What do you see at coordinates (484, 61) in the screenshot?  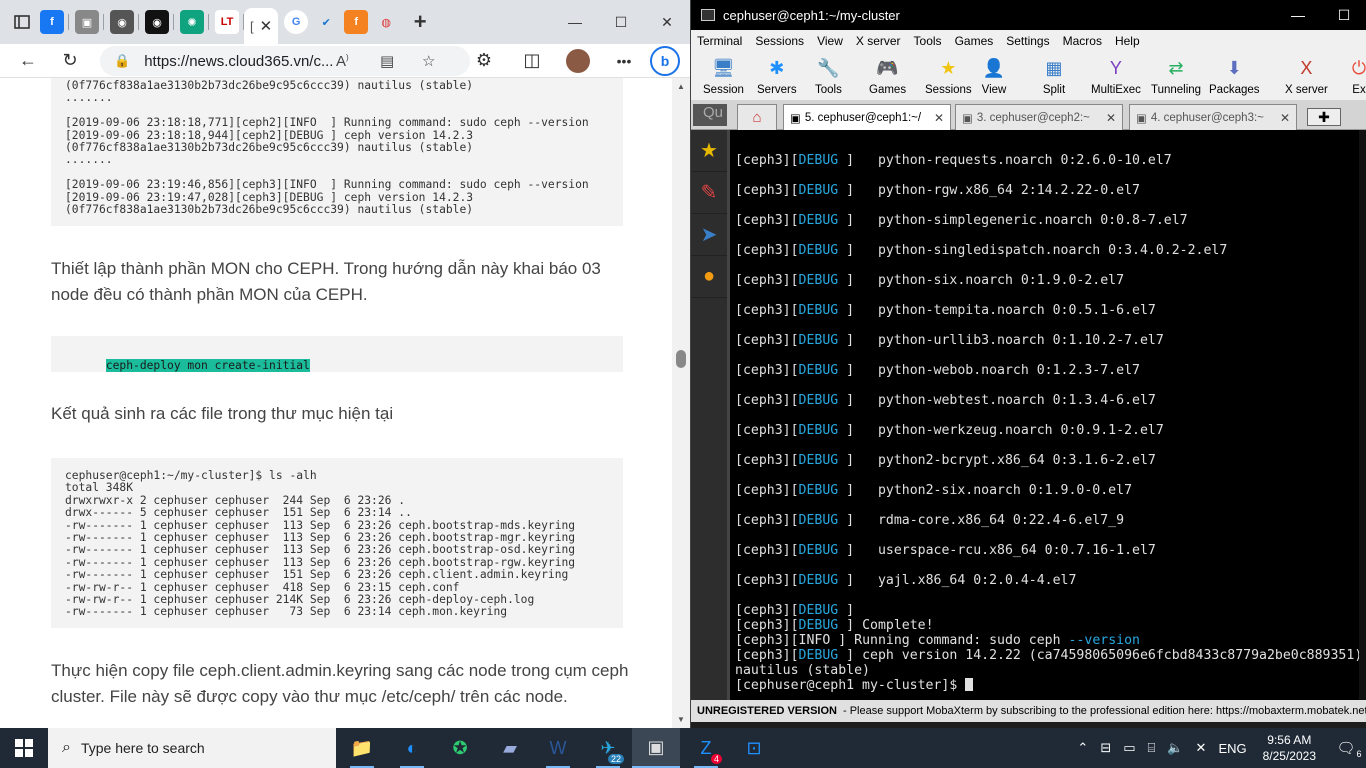 I see `extensions-icon: ⚙` at bounding box center [484, 61].